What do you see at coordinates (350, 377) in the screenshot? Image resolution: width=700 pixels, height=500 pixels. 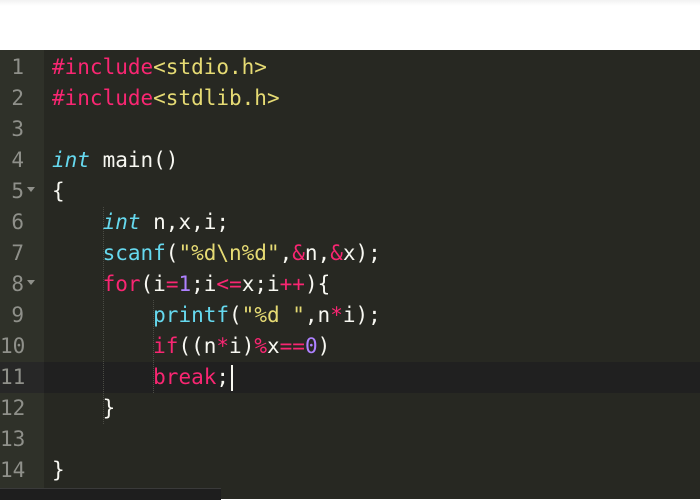 I see `code-line: 11 break;` at bounding box center [350, 377].